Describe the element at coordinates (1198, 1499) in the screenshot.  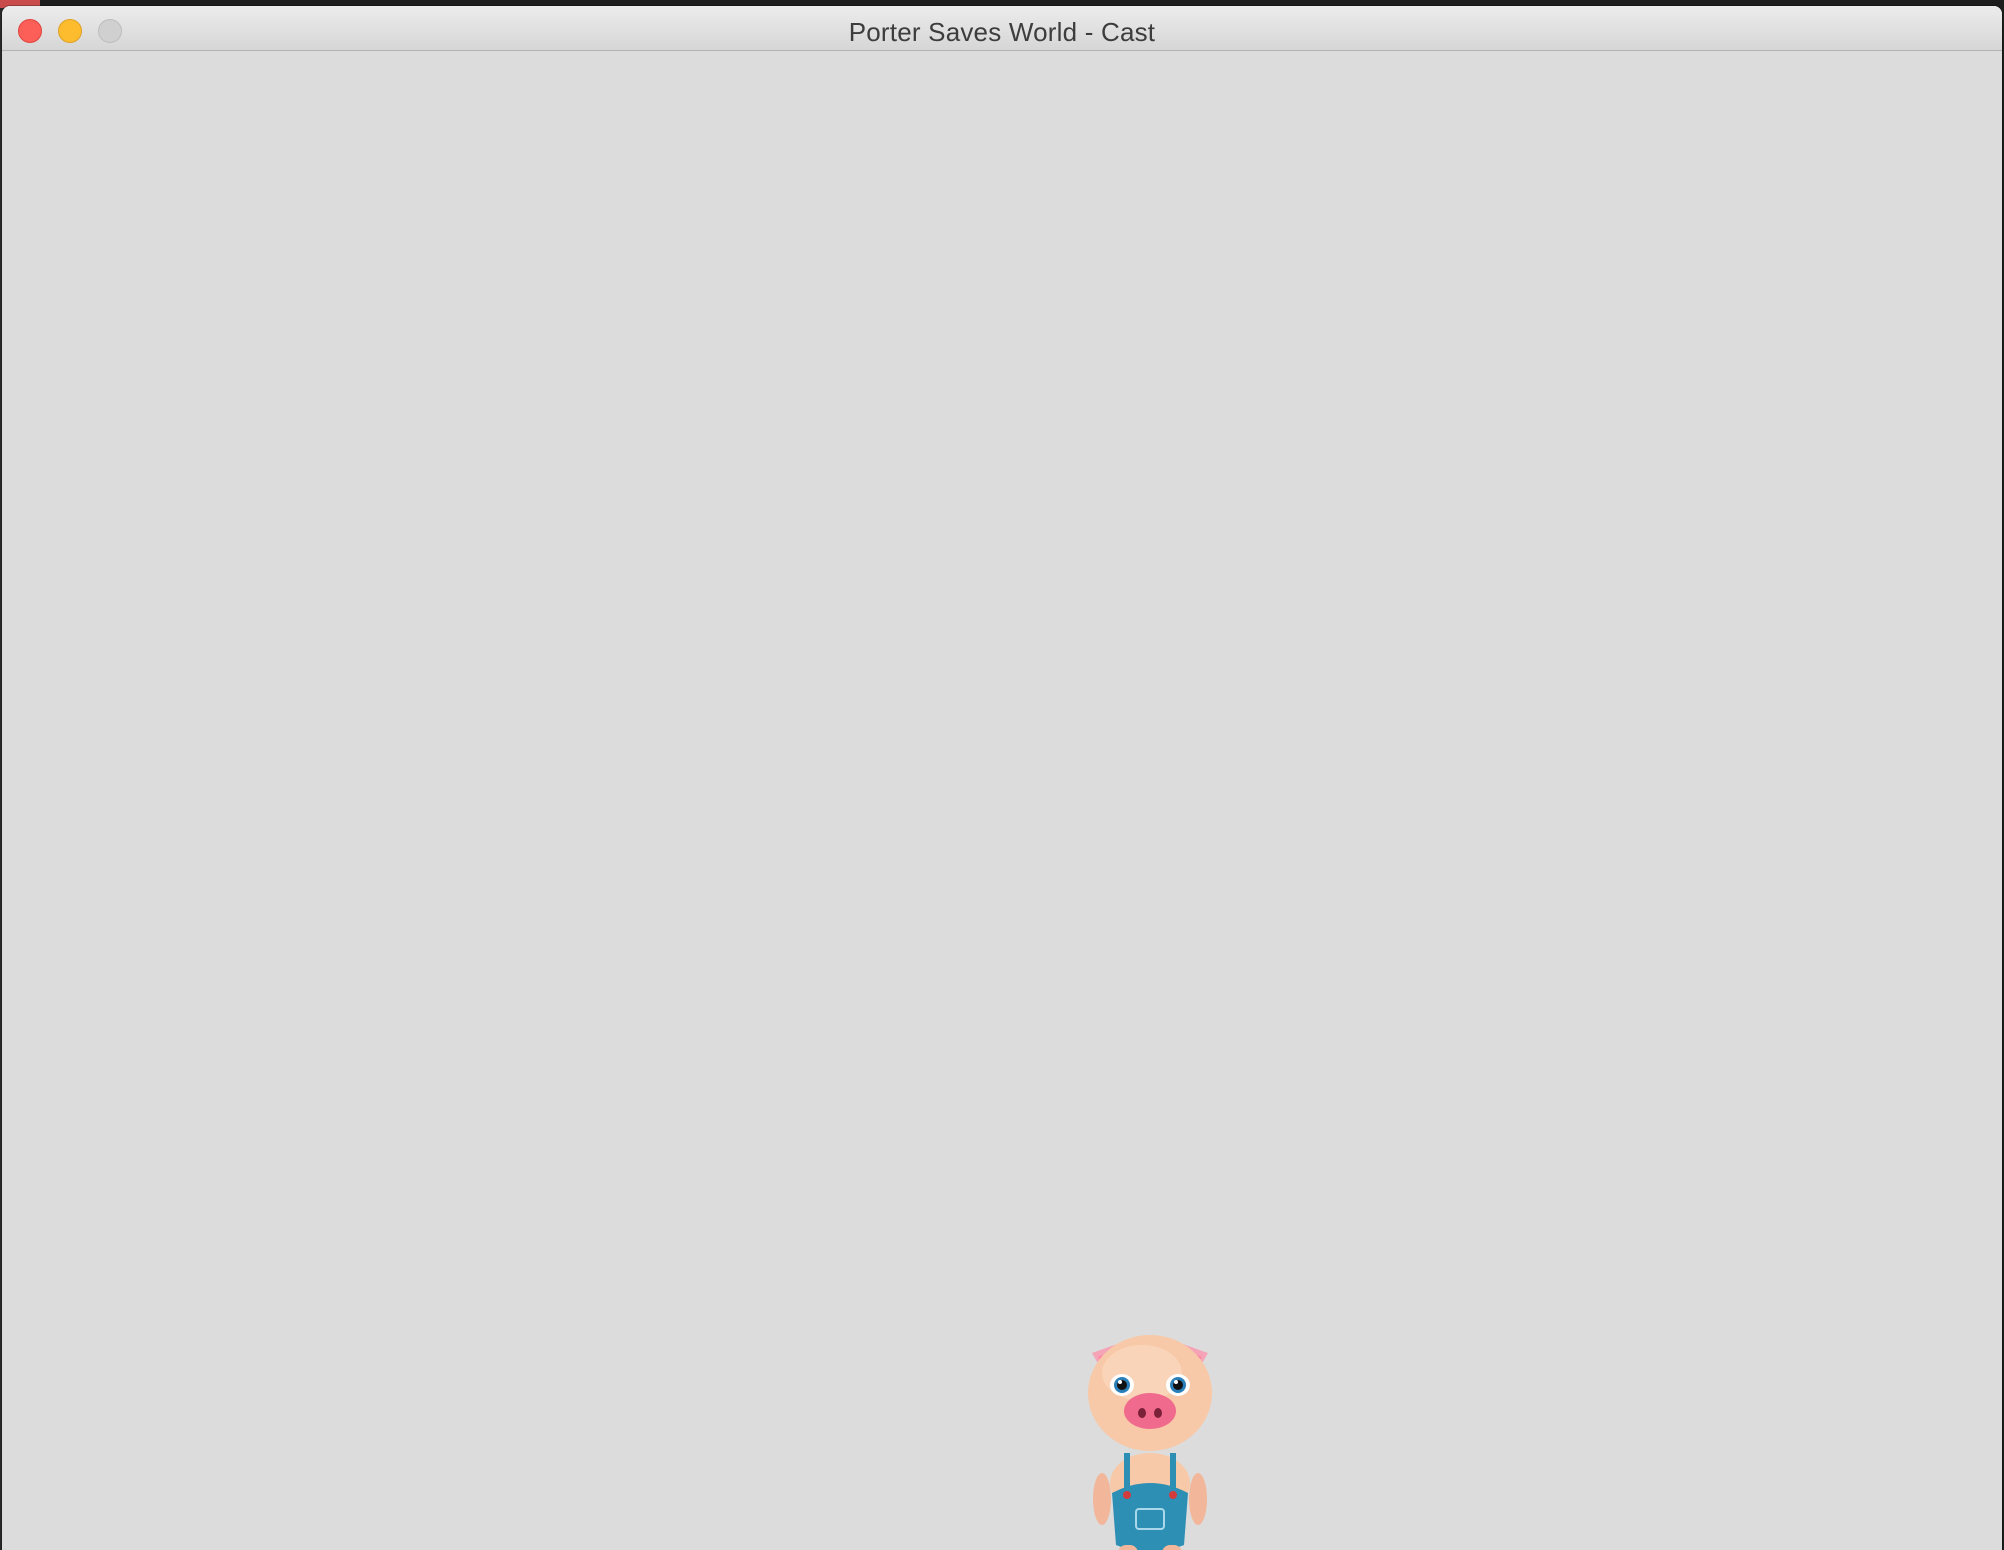
I see `right-arm` at that location.